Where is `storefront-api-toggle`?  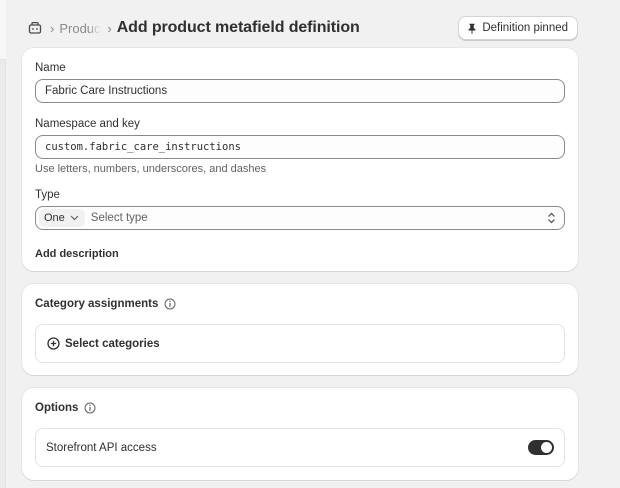 storefront-api-toggle is located at coordinates (541, 447).